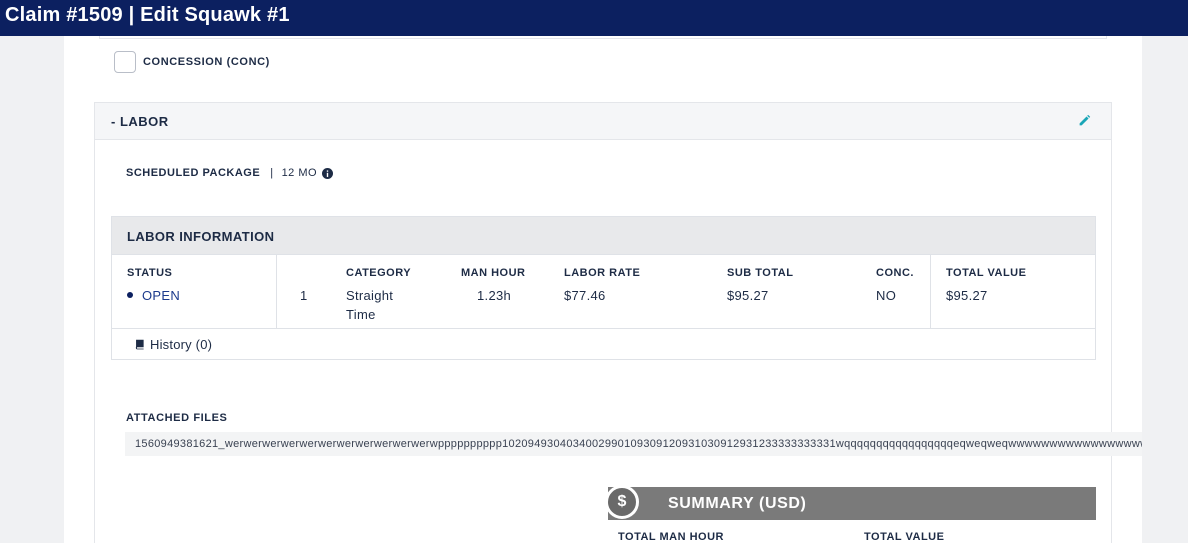 Image resolution: width=1188 pixels, height=543 pixels. I want to click on row-number: 1, so click(304, 295).